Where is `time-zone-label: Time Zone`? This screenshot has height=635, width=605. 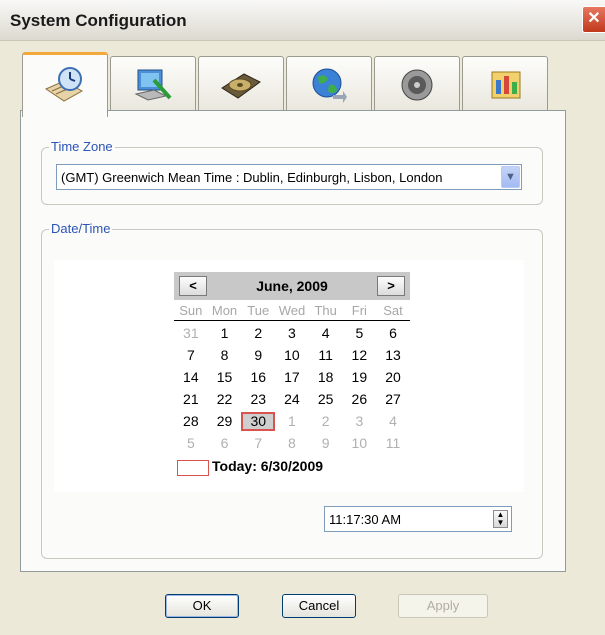
time-zone-label: Time Zone is located at coordinates (82, 146).